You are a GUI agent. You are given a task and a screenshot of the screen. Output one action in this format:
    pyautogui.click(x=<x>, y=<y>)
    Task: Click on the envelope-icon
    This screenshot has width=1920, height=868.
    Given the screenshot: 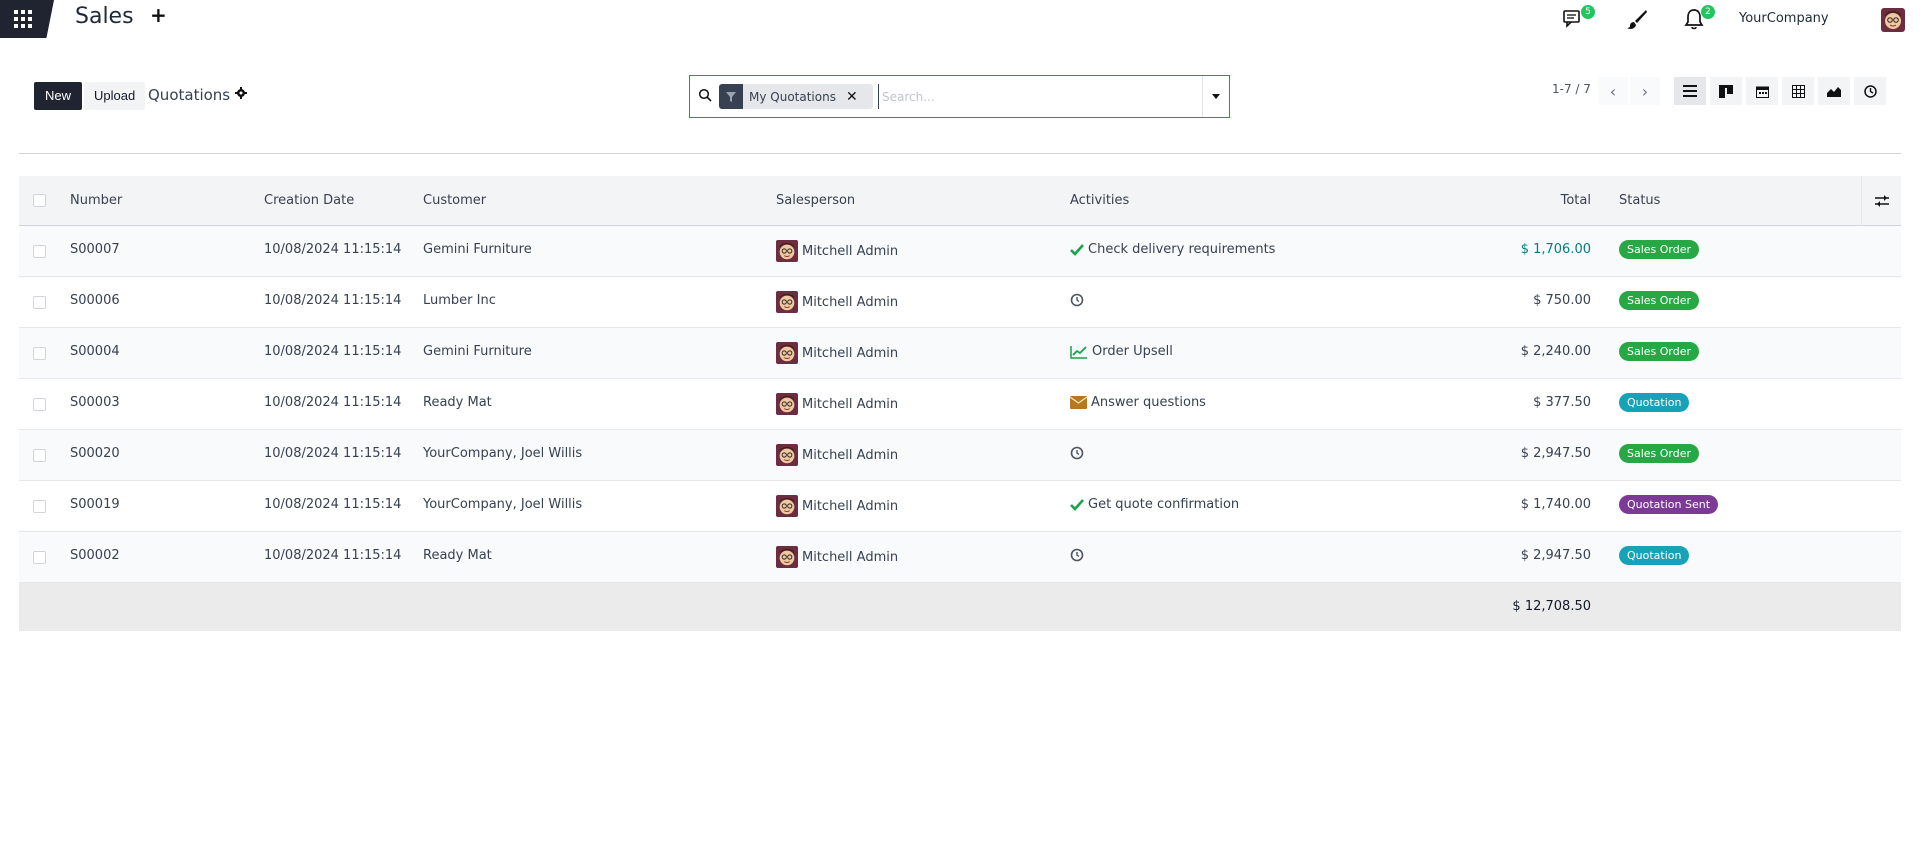 What is the action you would take?
    pyautogui.click(x=1078, y=402)
    